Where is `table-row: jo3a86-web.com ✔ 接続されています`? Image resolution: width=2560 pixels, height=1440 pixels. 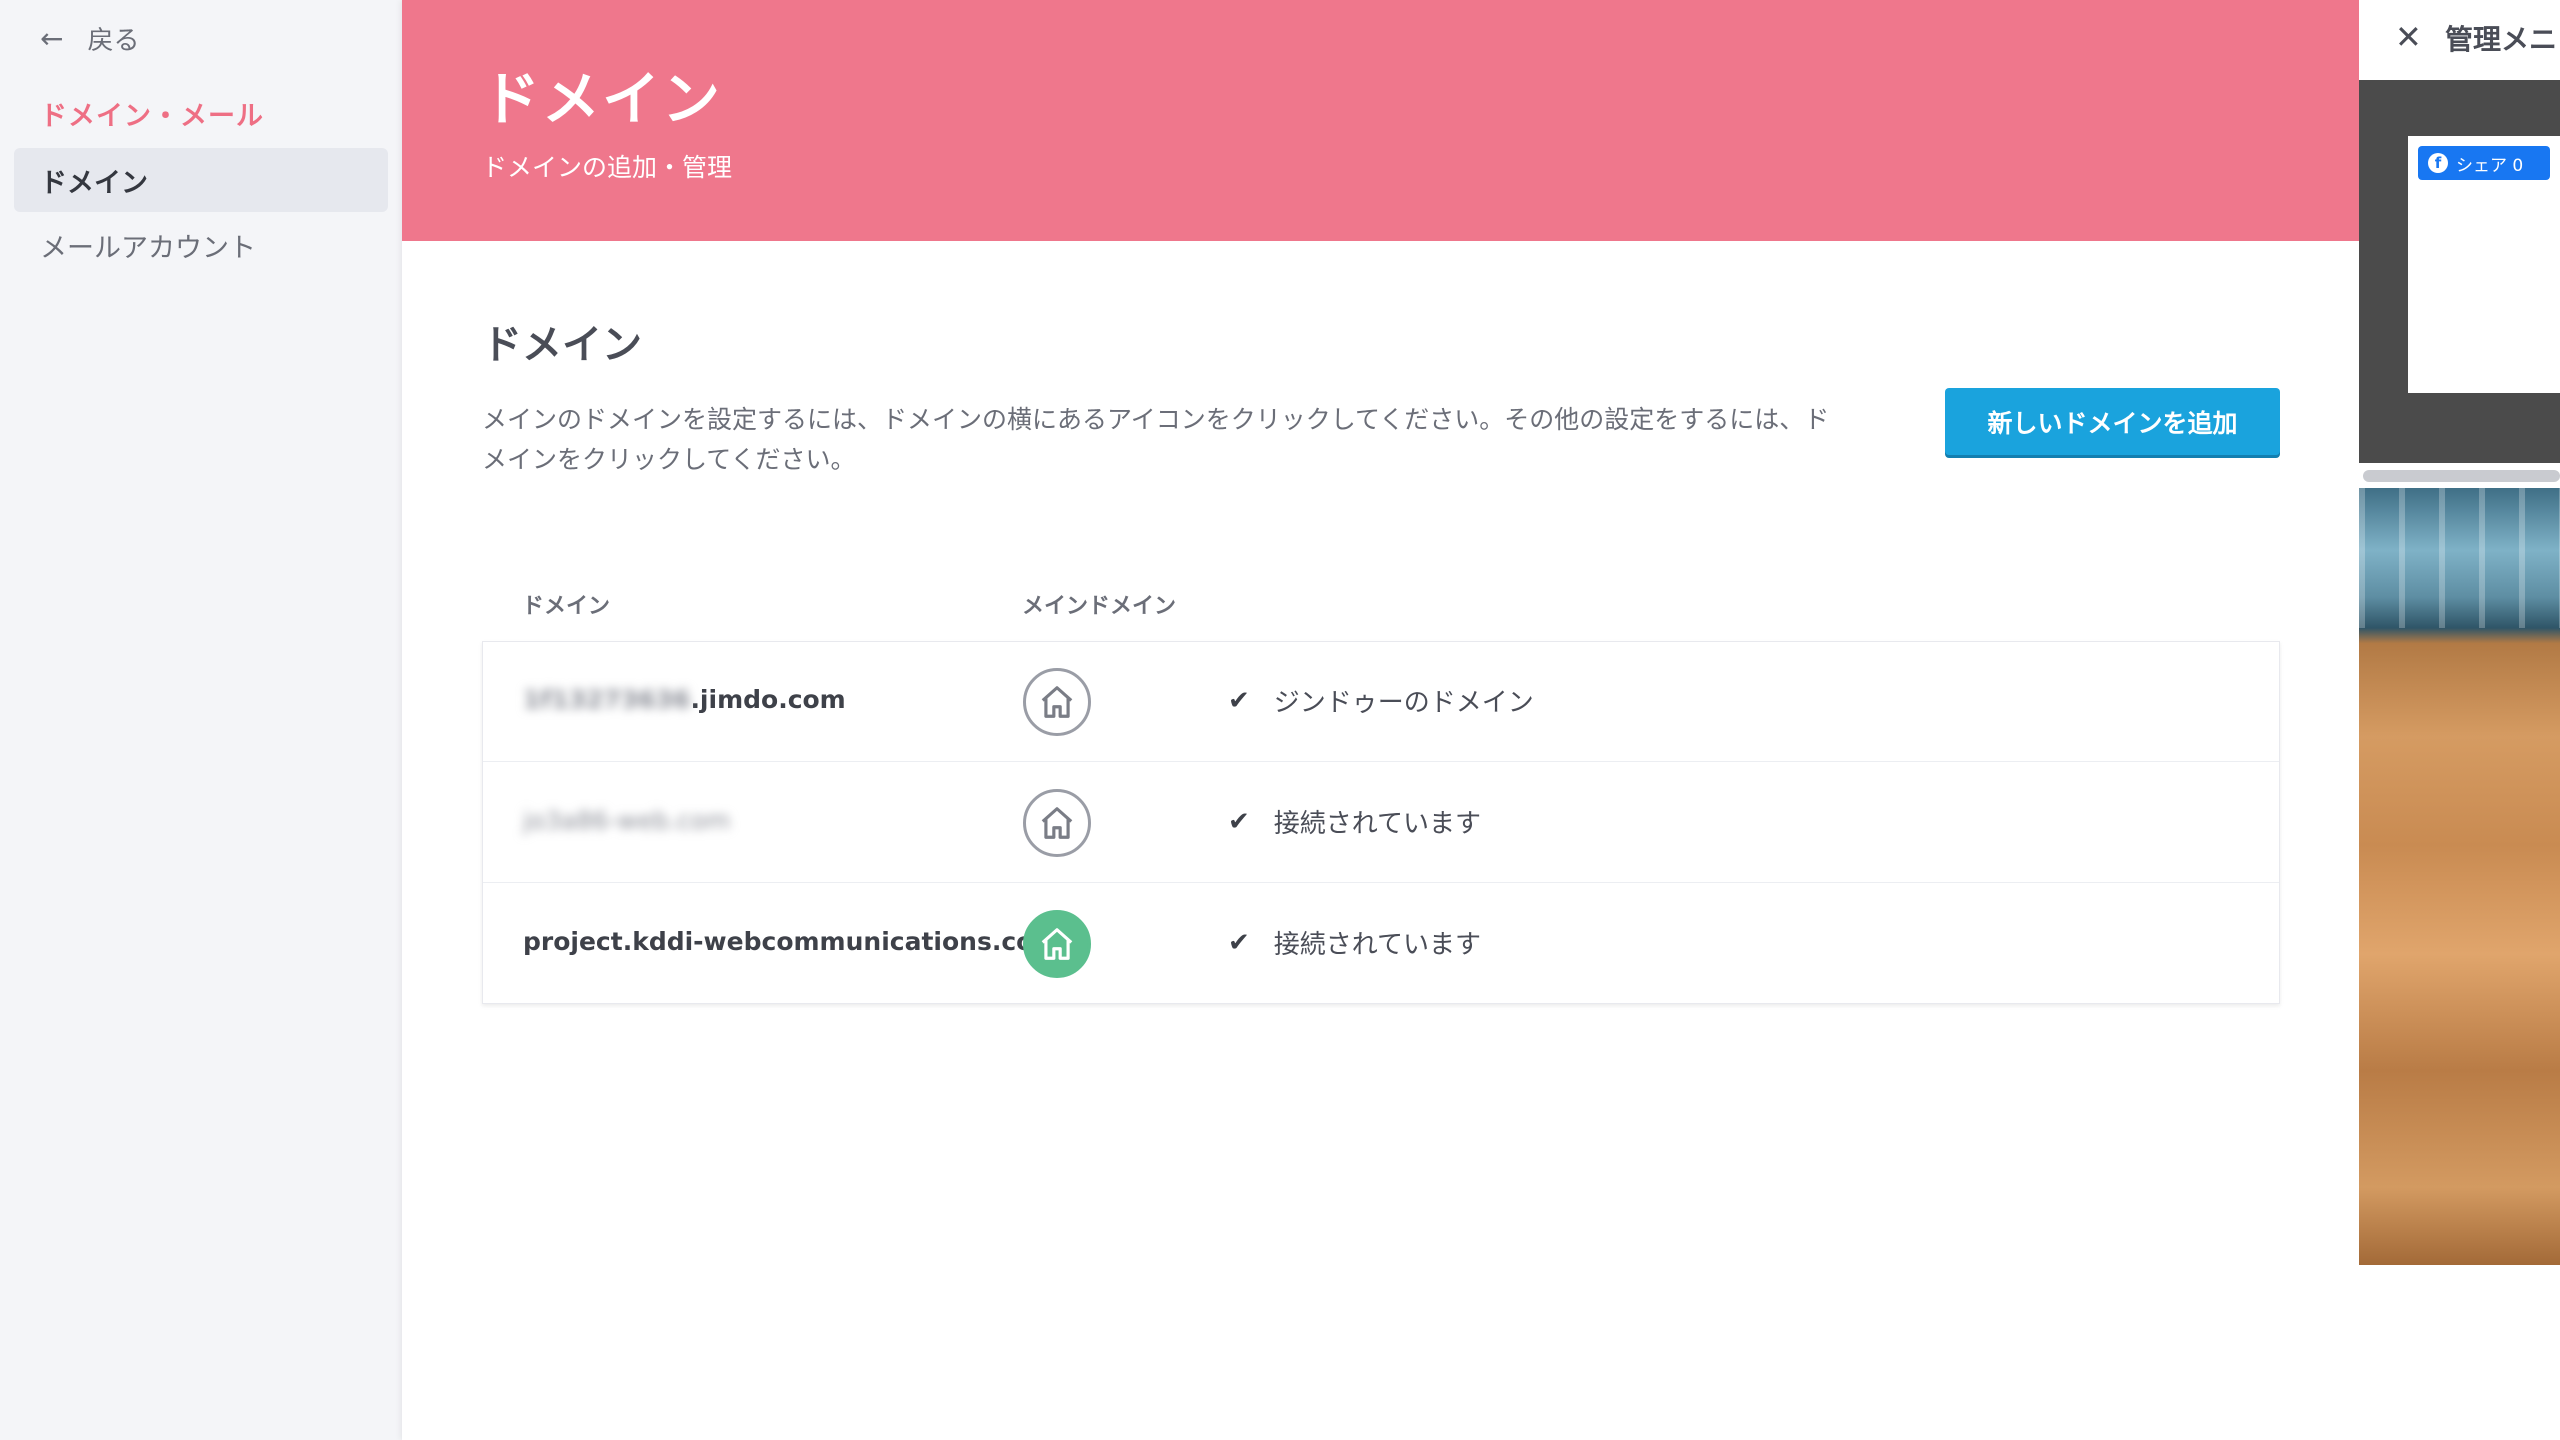 table-row: jo3a86-web.com ✔ 接続されています is located at coordinates (1381, 823).